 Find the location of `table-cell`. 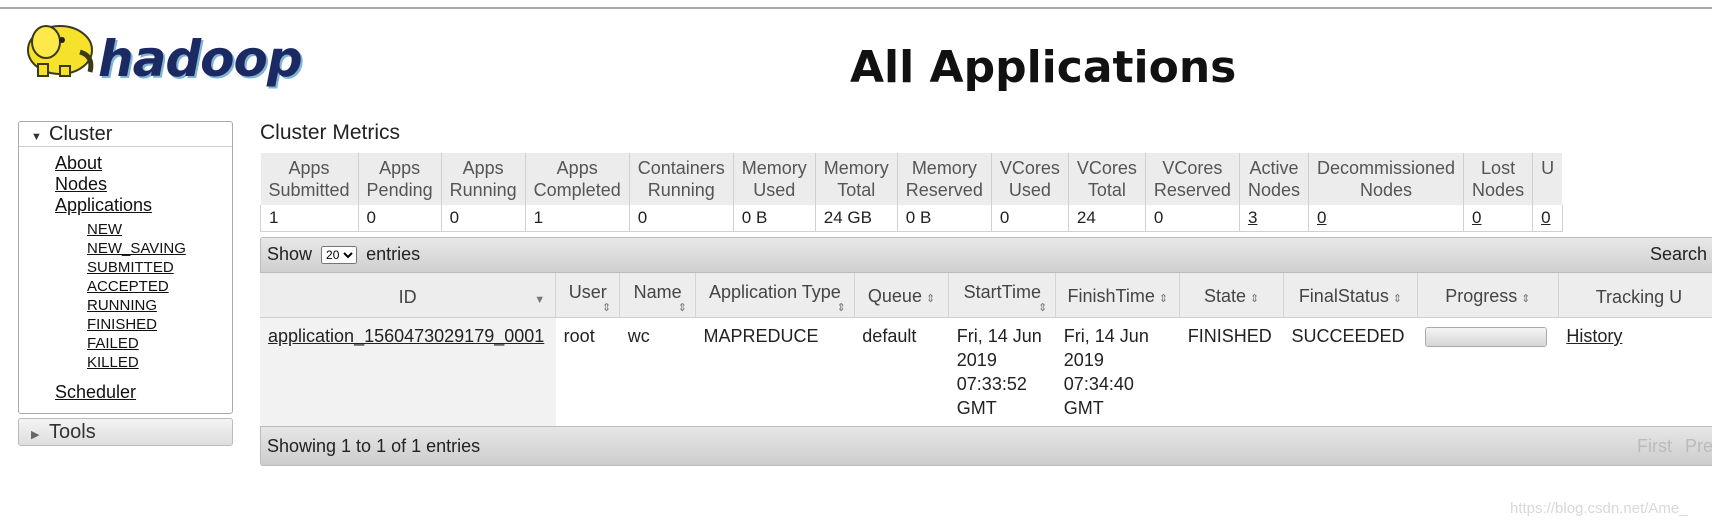

table-cell is located at coordinates (1487, 372).